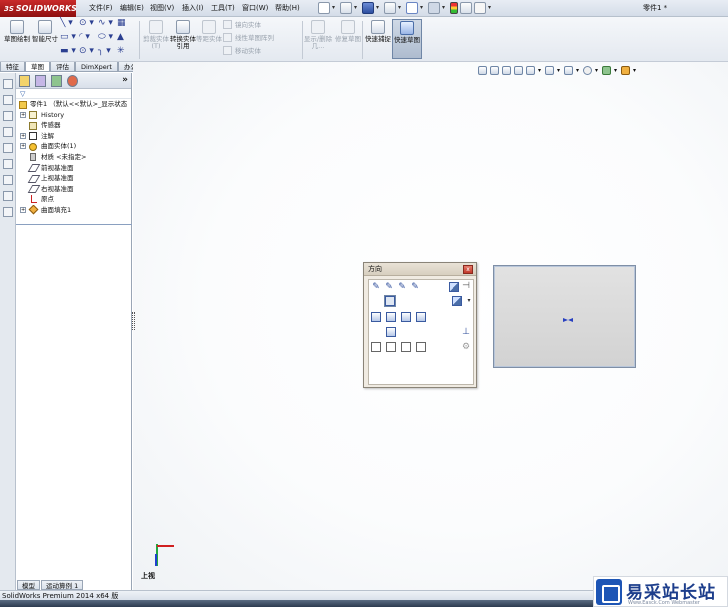  What do you see at coordinates (635, 70) in the screenshot?
I see `view-settings-dropdown-icon: ▾` at bounding box center [635, 70].